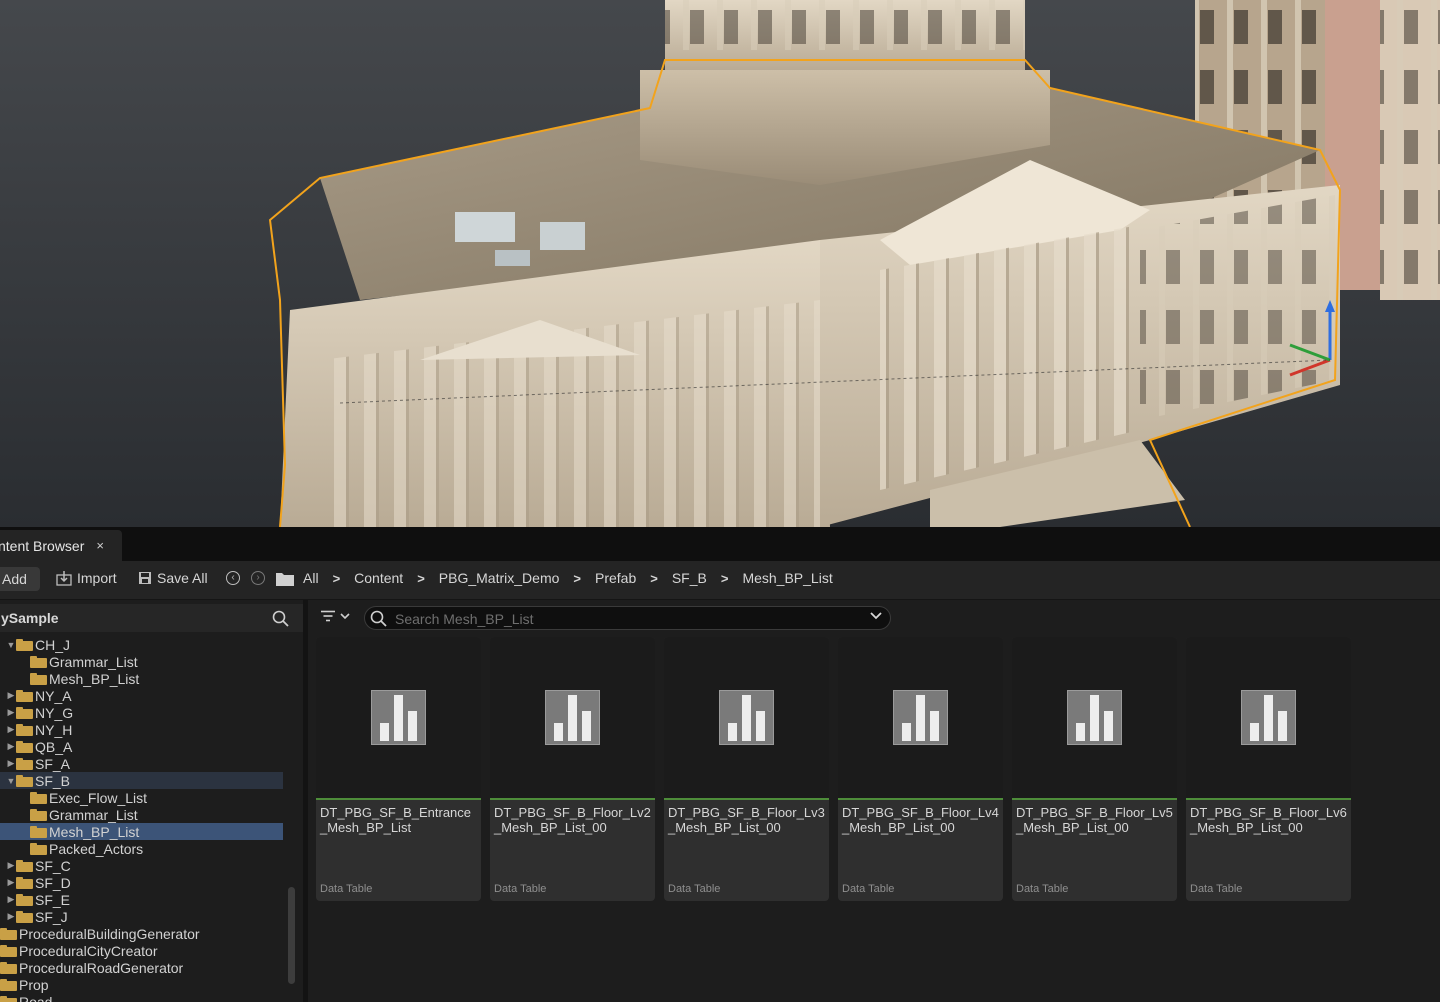 The width and height of the screenshot is (1440, 1002). Describe the element at coordinates (625, 619) in the screenshot. I see `search-input` at that location.